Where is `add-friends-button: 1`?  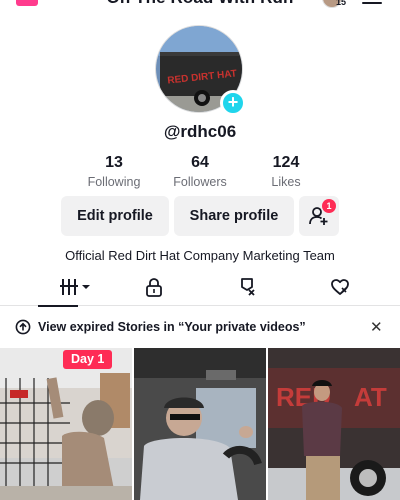 add-friends-button: 1 is located at coordinates (319, 216).